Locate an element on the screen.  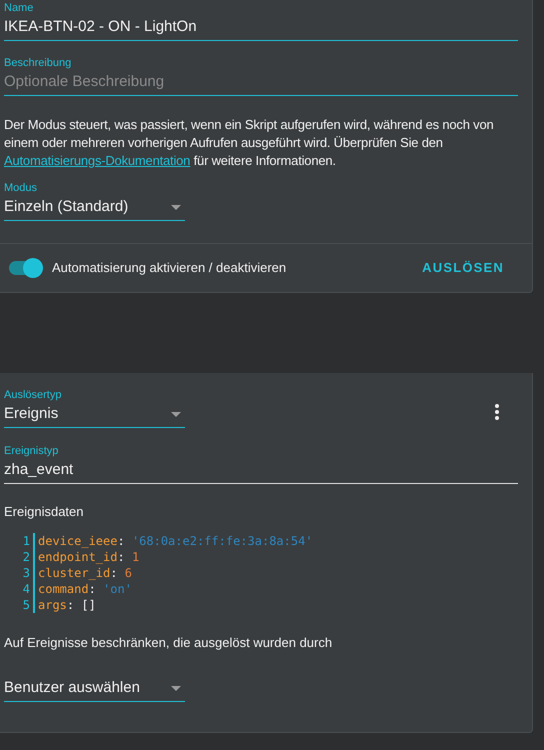
user-select: Benutzer auswählen is located at coordinates (94, 689).